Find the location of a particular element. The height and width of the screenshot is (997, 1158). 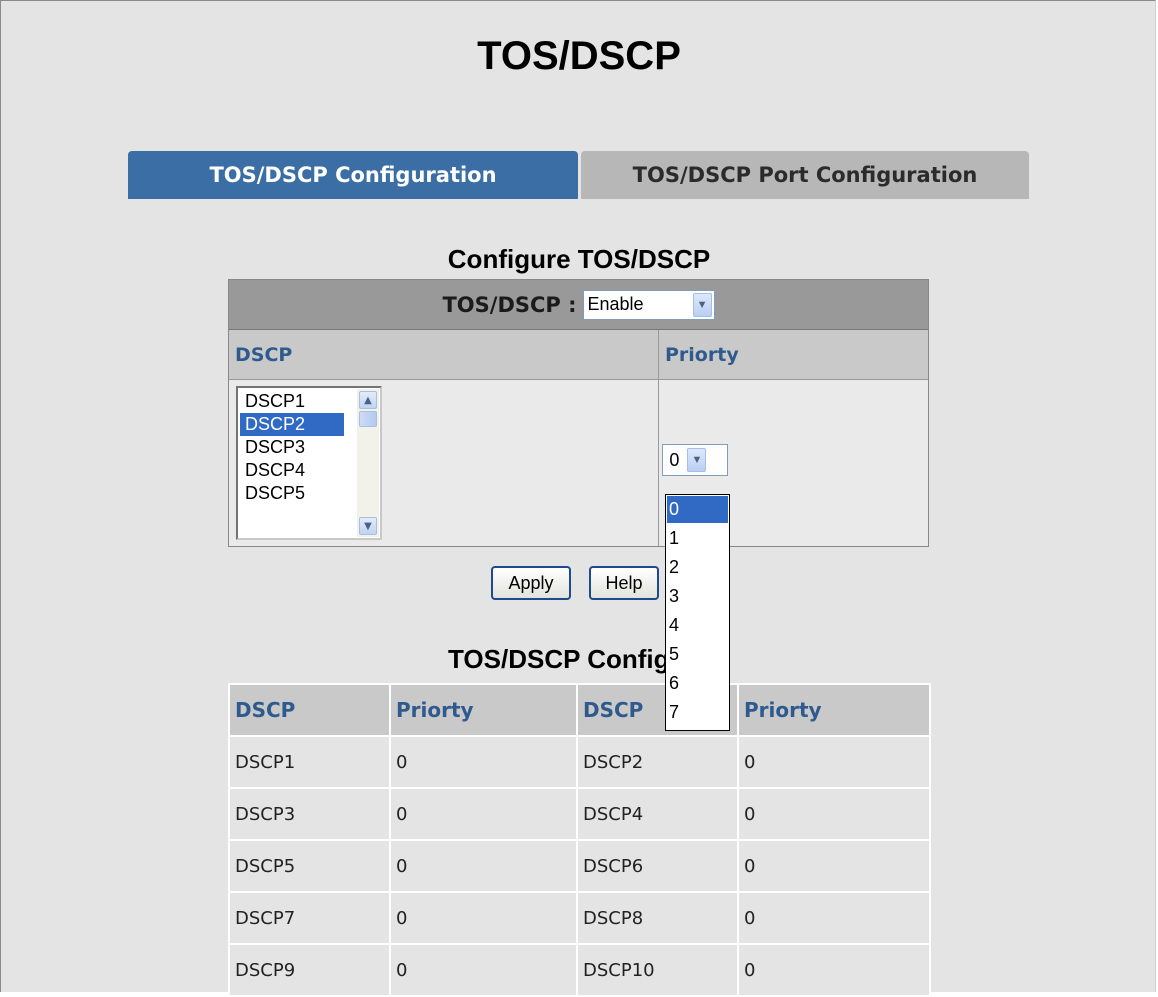

configure-body-row: DSCP1 DSCP2 DSCP3 DSCP4 DSCP5 ▲ ▼ 0 ▼ is located at coordinates (578, 463).